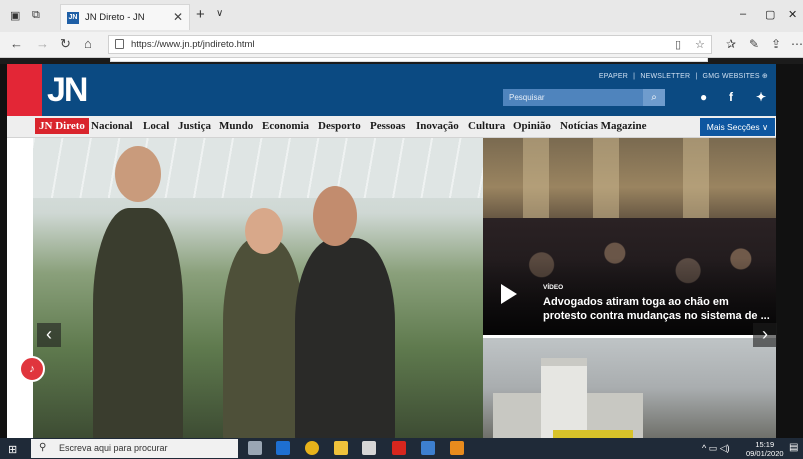  Describe the element at coordinates (593, 434) in the screenshot. I see `vehicle-shape` at that location.